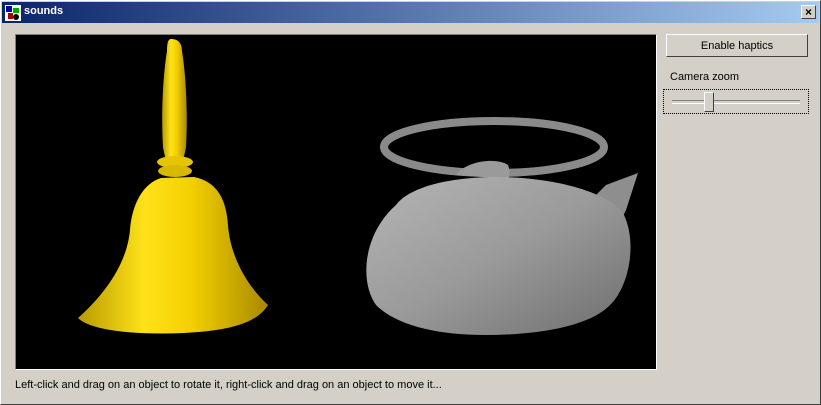 The height and width of the screenshot is (405, 821). What do you see at coordinates (44, 11) in the screenshot?
I see `window-title: sounds` at bounding box center [44, 11].